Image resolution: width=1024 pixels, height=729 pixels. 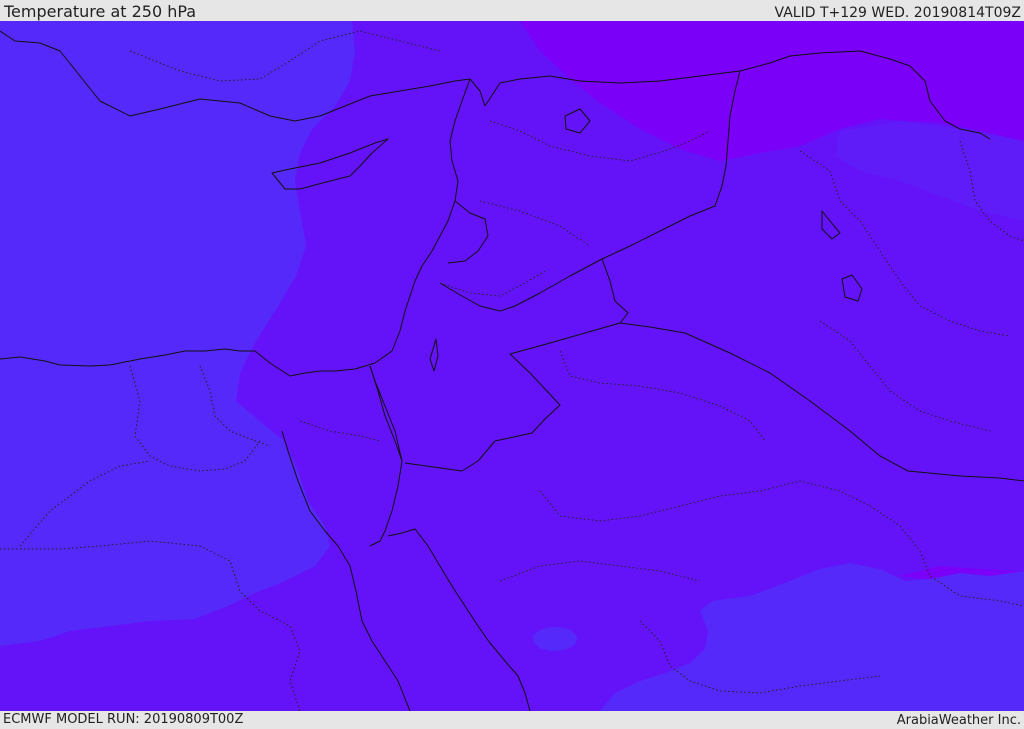 I want to click on credit-label: ArabiaWeather Inc., so click(x=958, y=720).